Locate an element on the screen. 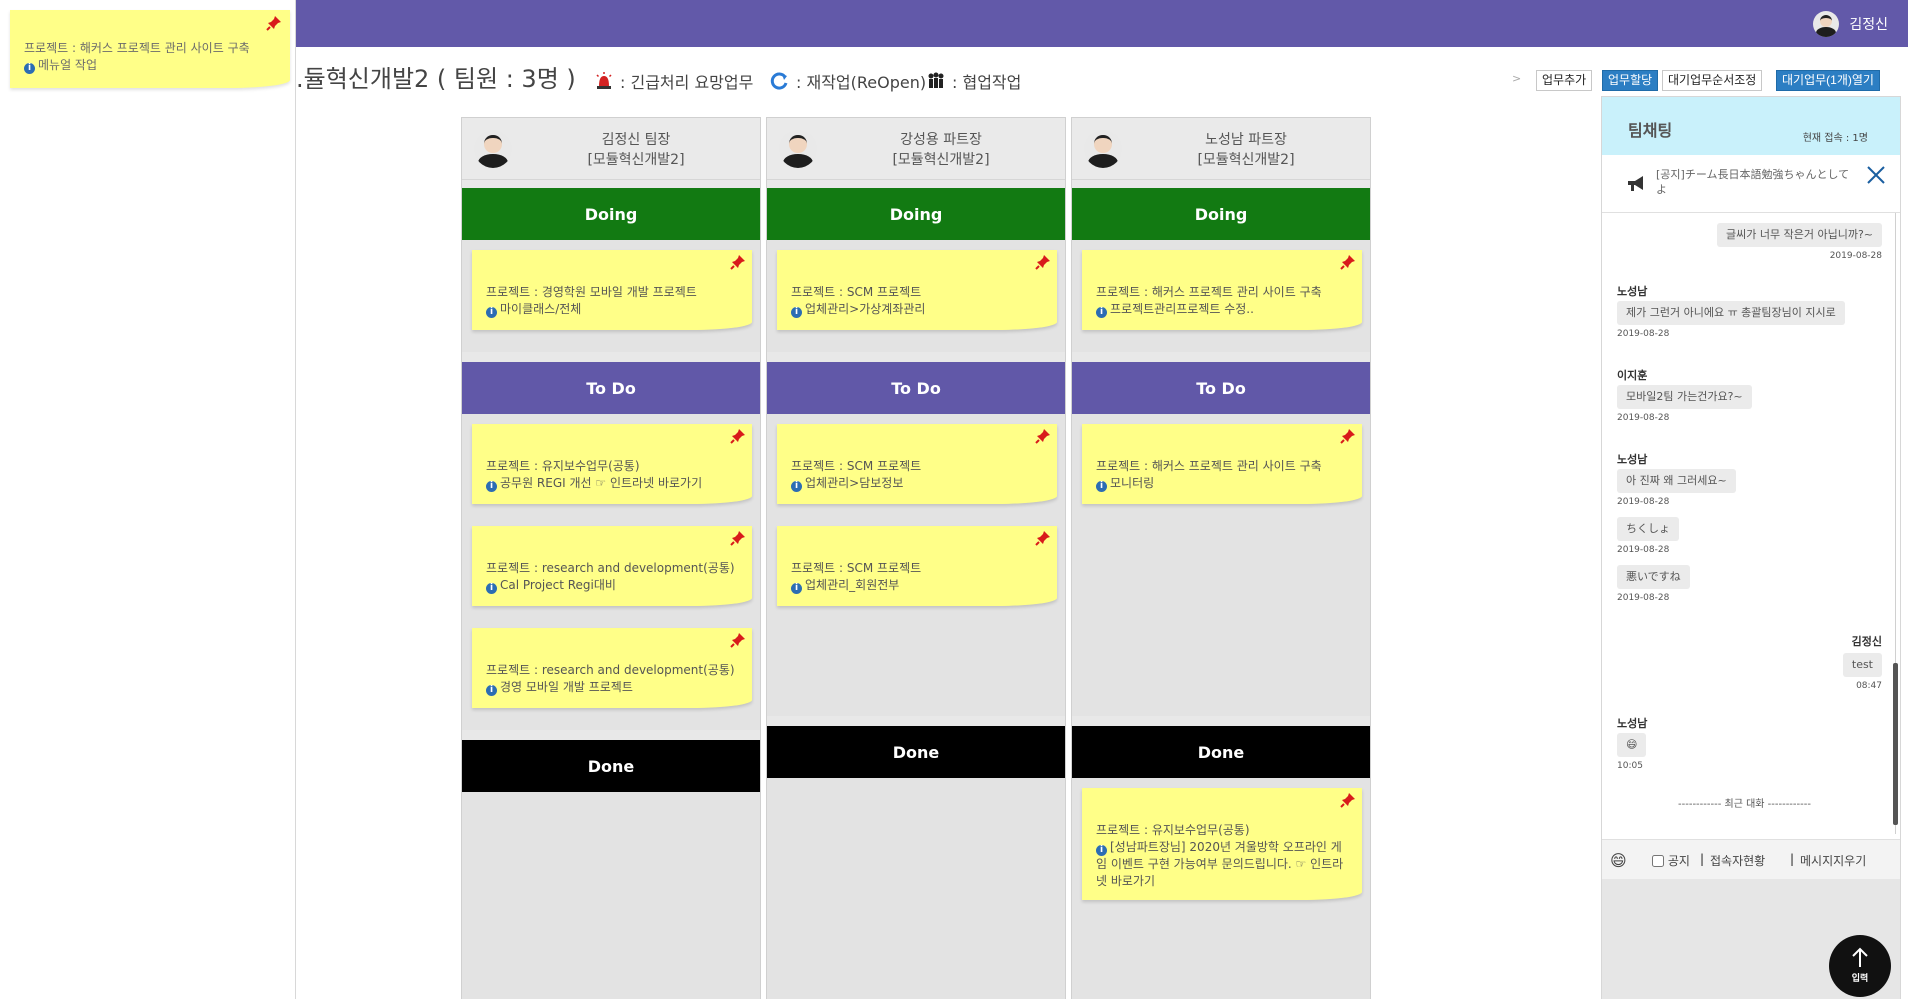 The image size is (1908, 999). chat-scrollbar is located at coordinates (1895, 523).